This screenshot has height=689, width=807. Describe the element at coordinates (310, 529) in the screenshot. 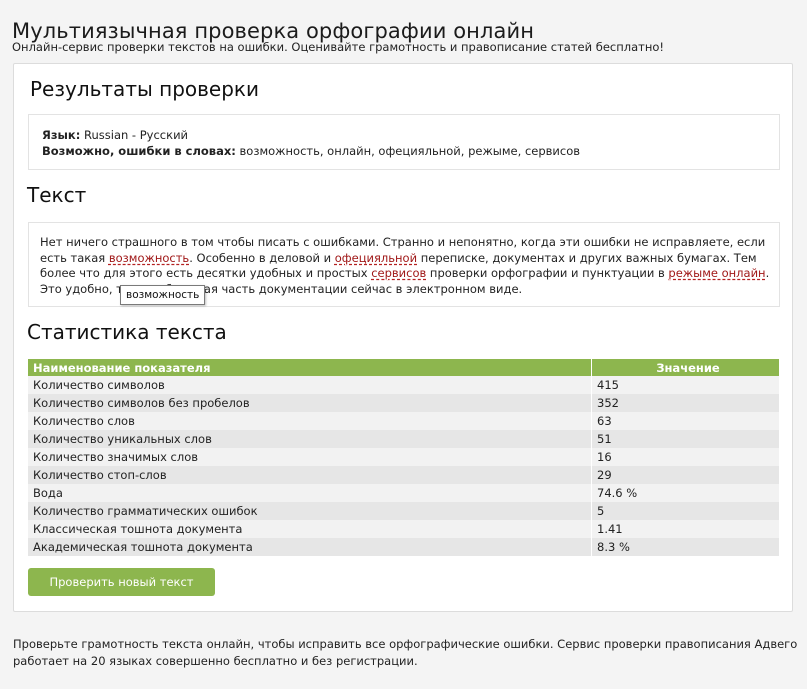

I see `stat-name: Классическая тошнота документа` at that location.